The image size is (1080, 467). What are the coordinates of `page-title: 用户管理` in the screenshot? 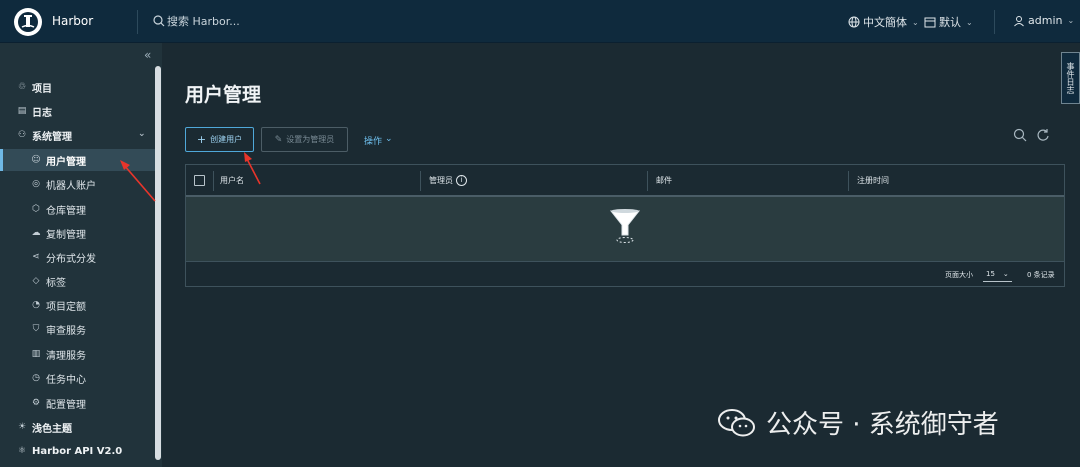 It's located at (223, 95).